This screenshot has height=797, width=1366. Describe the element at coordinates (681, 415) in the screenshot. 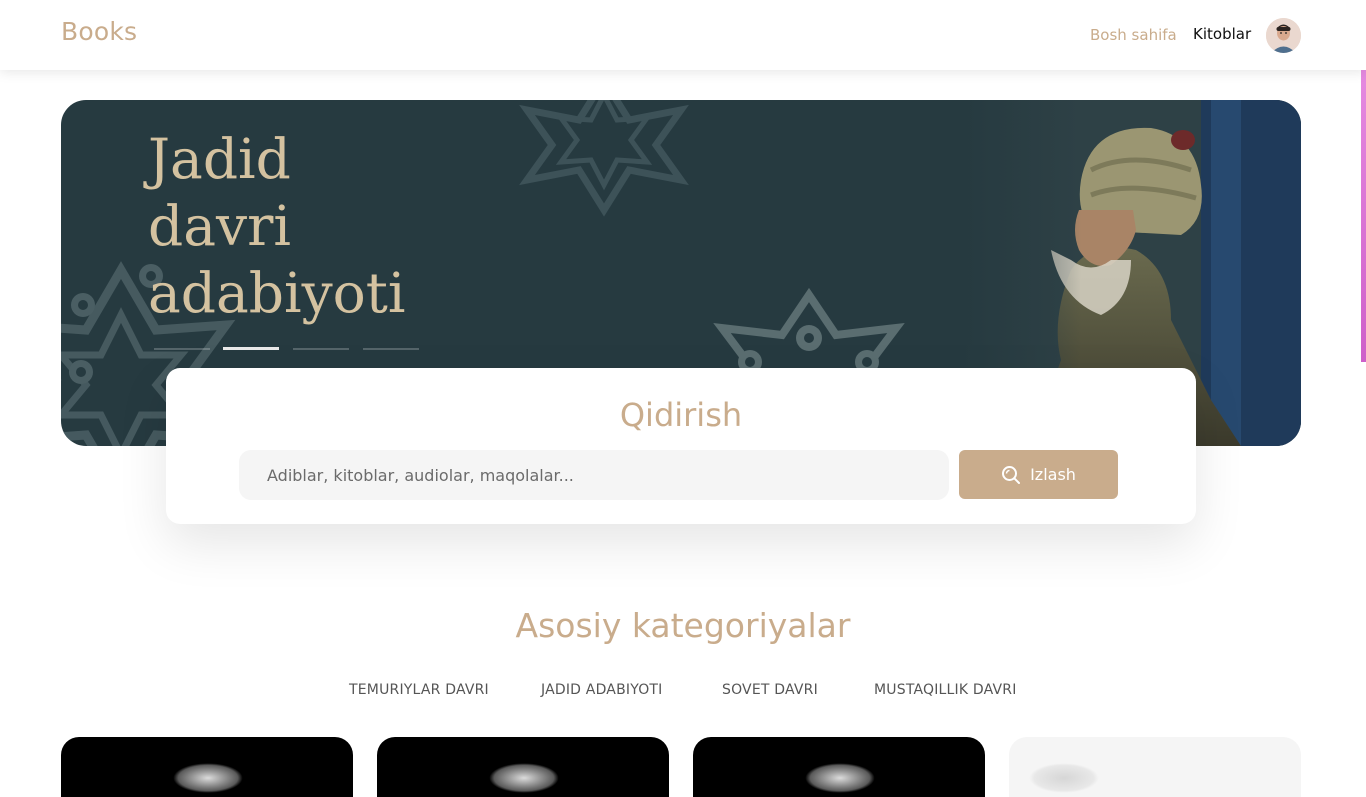

I see `search-title: Qidirish` at that location.